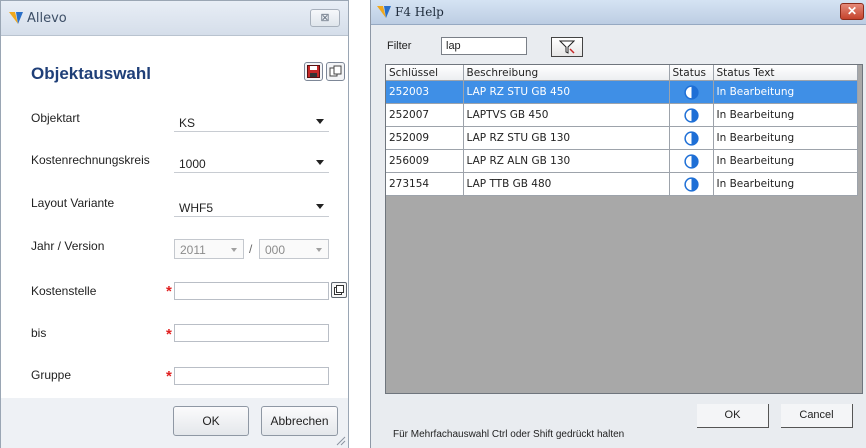 The image size is (866, 448). I want to click on filter-icon, so click(567, 47).